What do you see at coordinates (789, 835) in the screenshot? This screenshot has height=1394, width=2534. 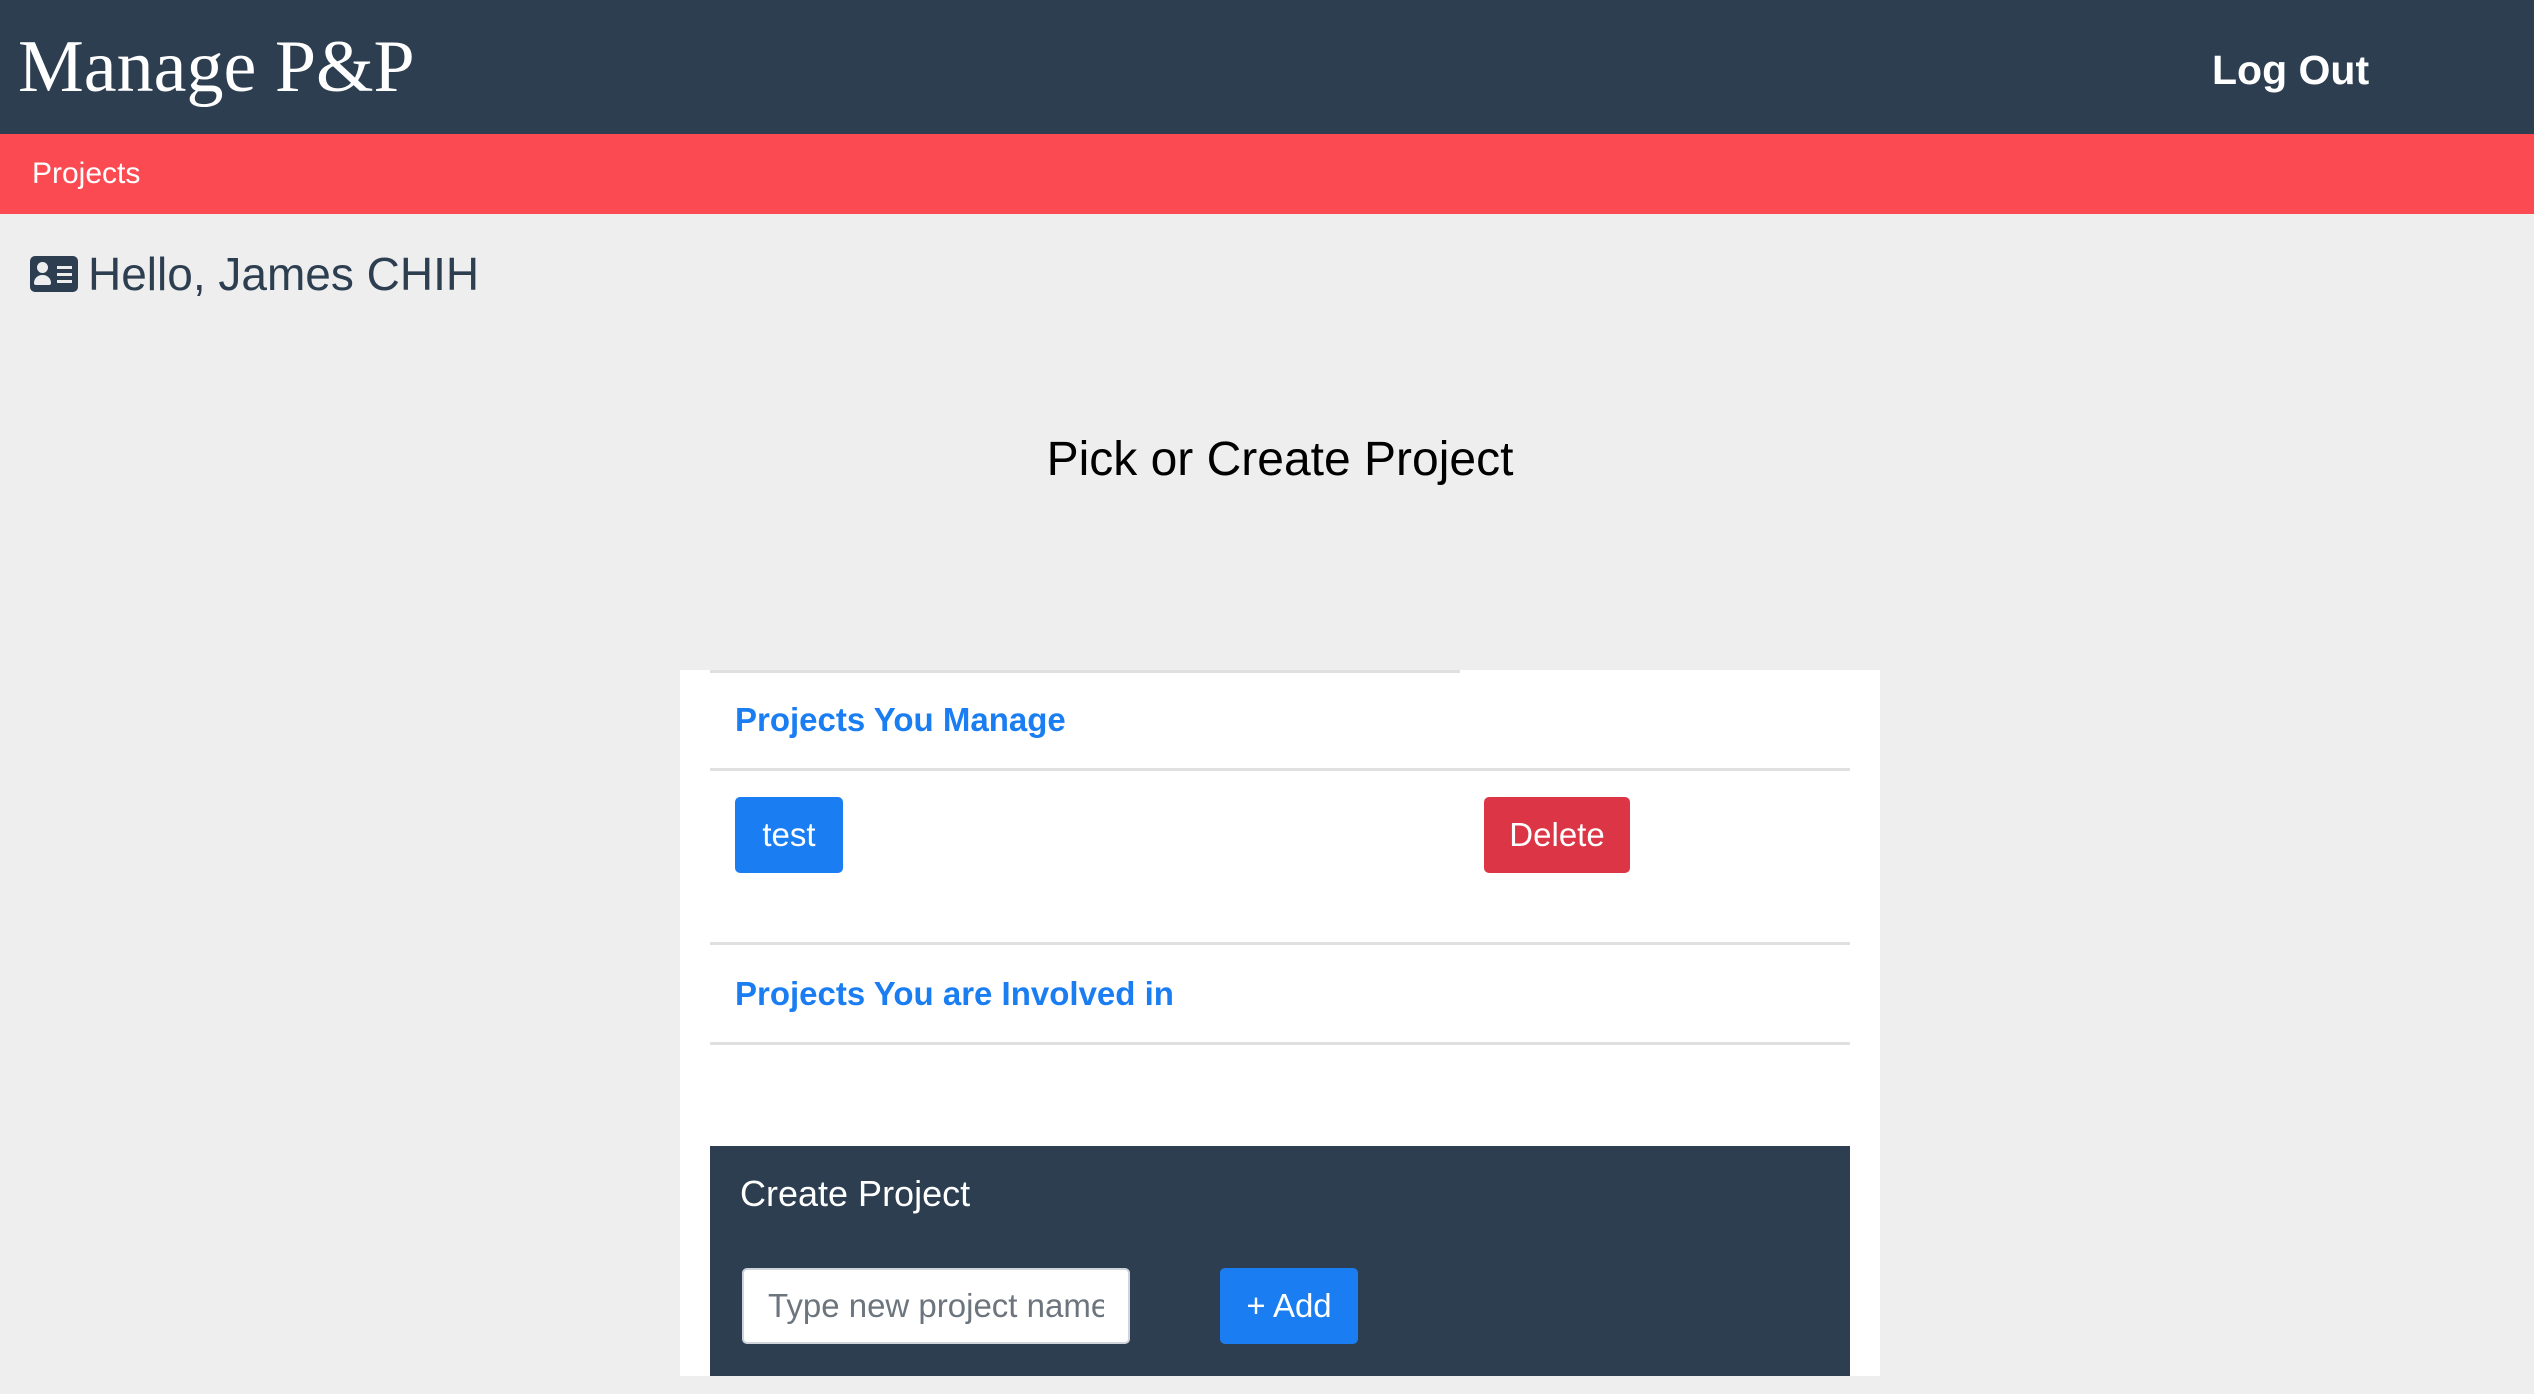 I see `project-button-test: test` at bounding box center [789, 835].